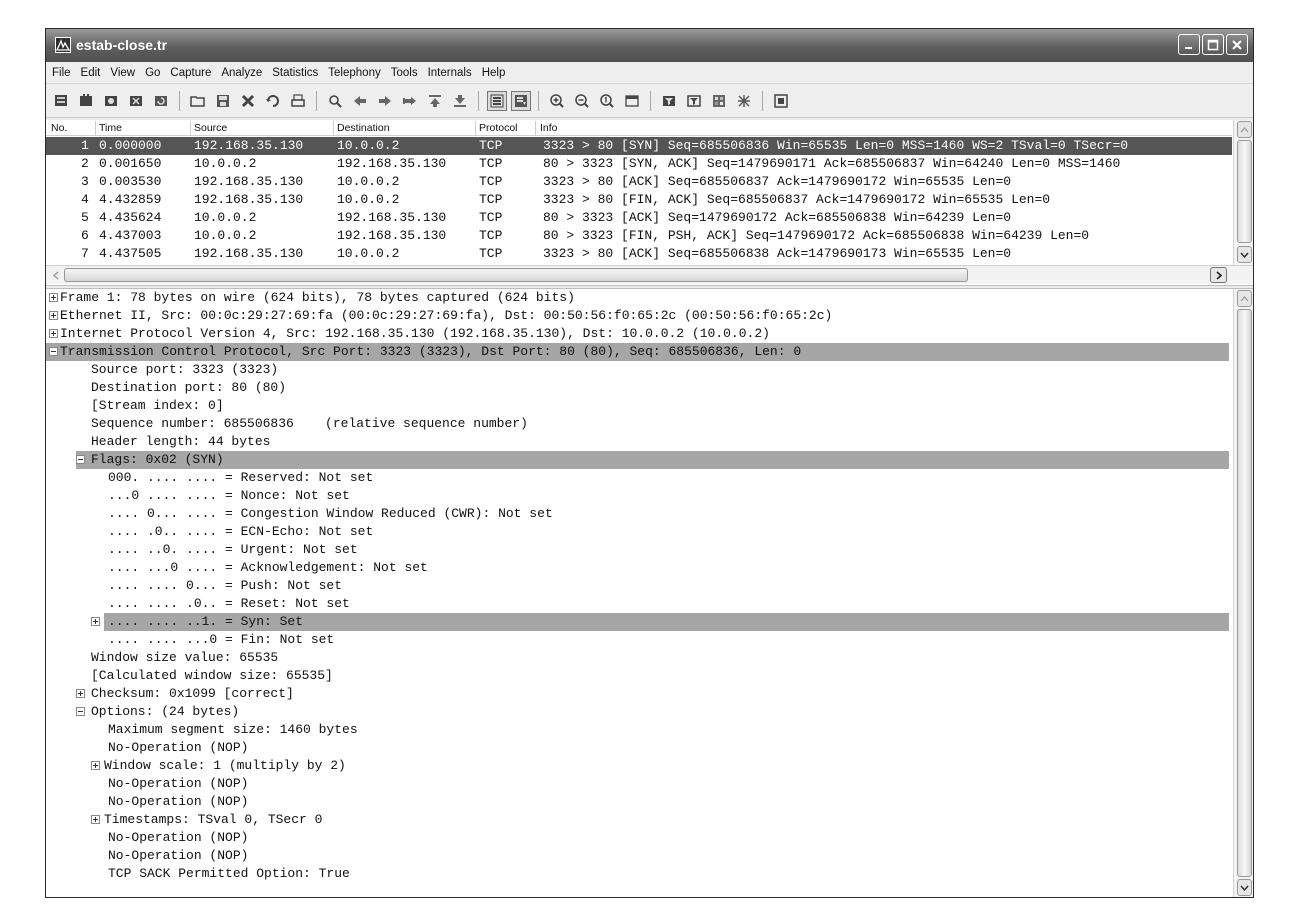 The width and height of the screenshot is (1299, 915). What do you see at coordinates (639, 442) in the screenshot?
I see `tree-node: Header length: 44 bytes` at bounding box center [639, 442].